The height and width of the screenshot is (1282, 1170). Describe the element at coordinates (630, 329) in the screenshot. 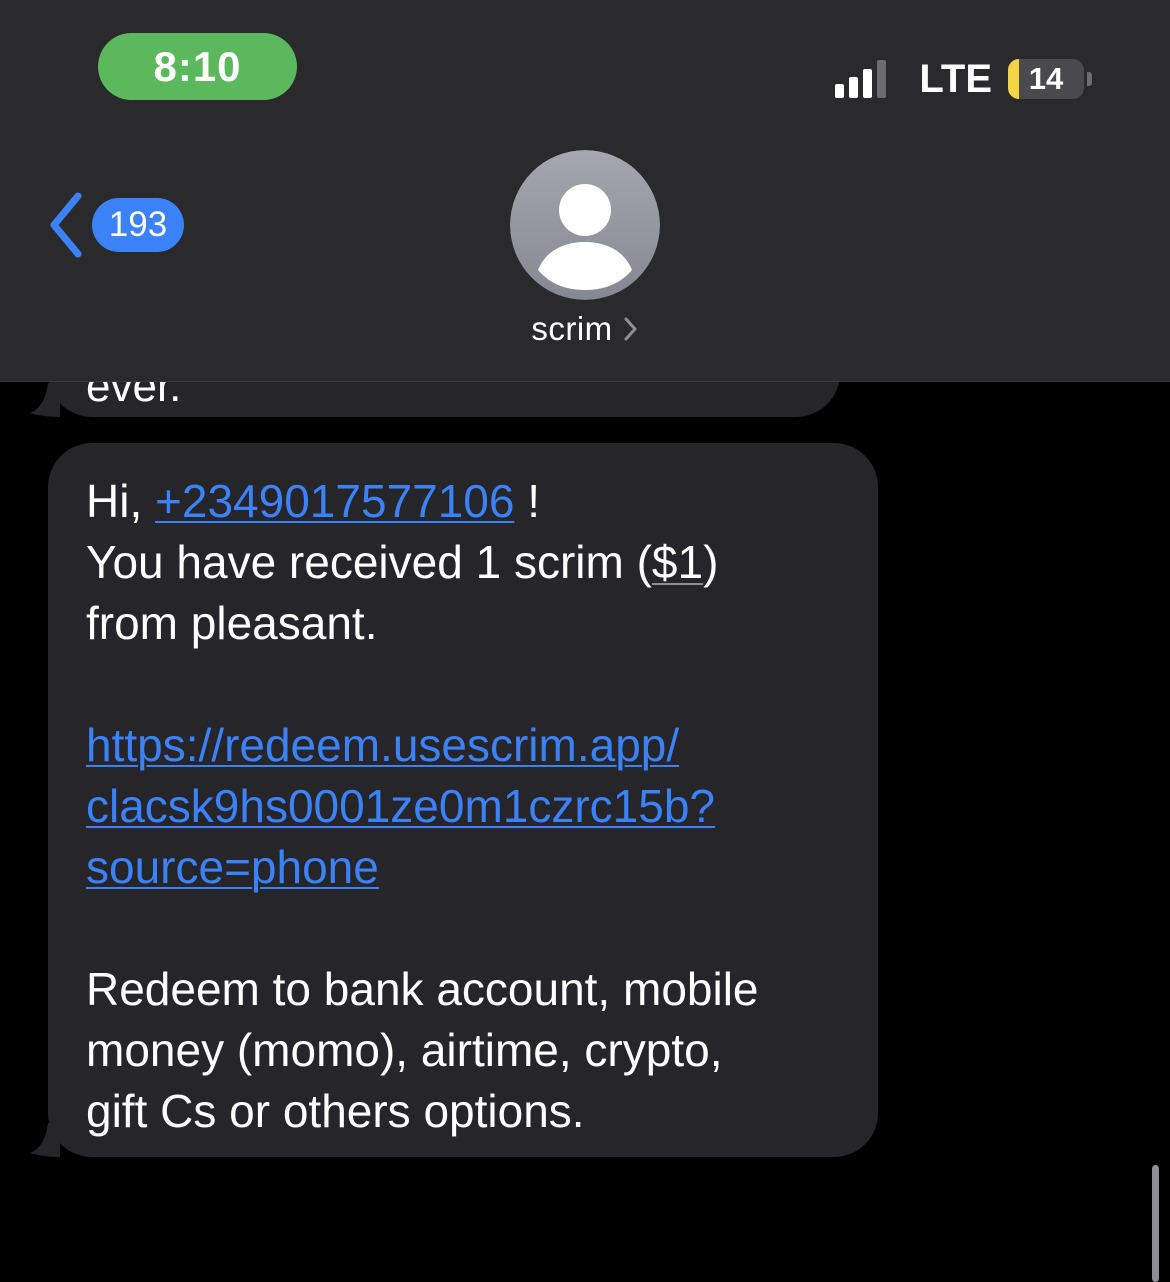

I see `chevron-right-icon` at that location.